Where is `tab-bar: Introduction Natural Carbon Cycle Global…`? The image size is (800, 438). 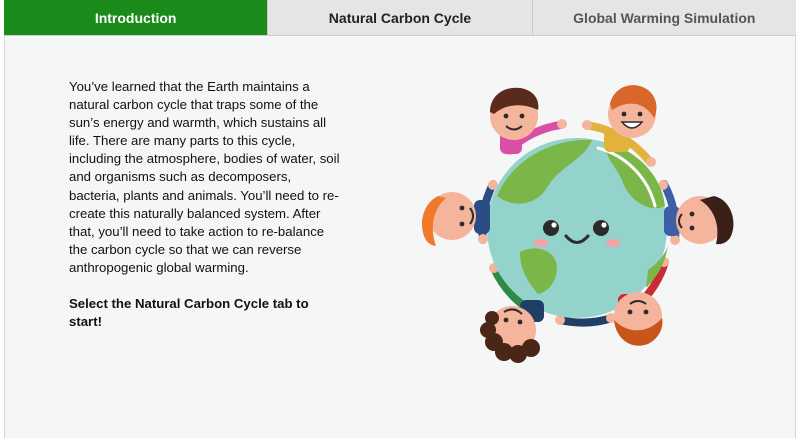 tab-bar: Introduction Natural Carbon Cycle Global… is located at coordinates (400, 18).